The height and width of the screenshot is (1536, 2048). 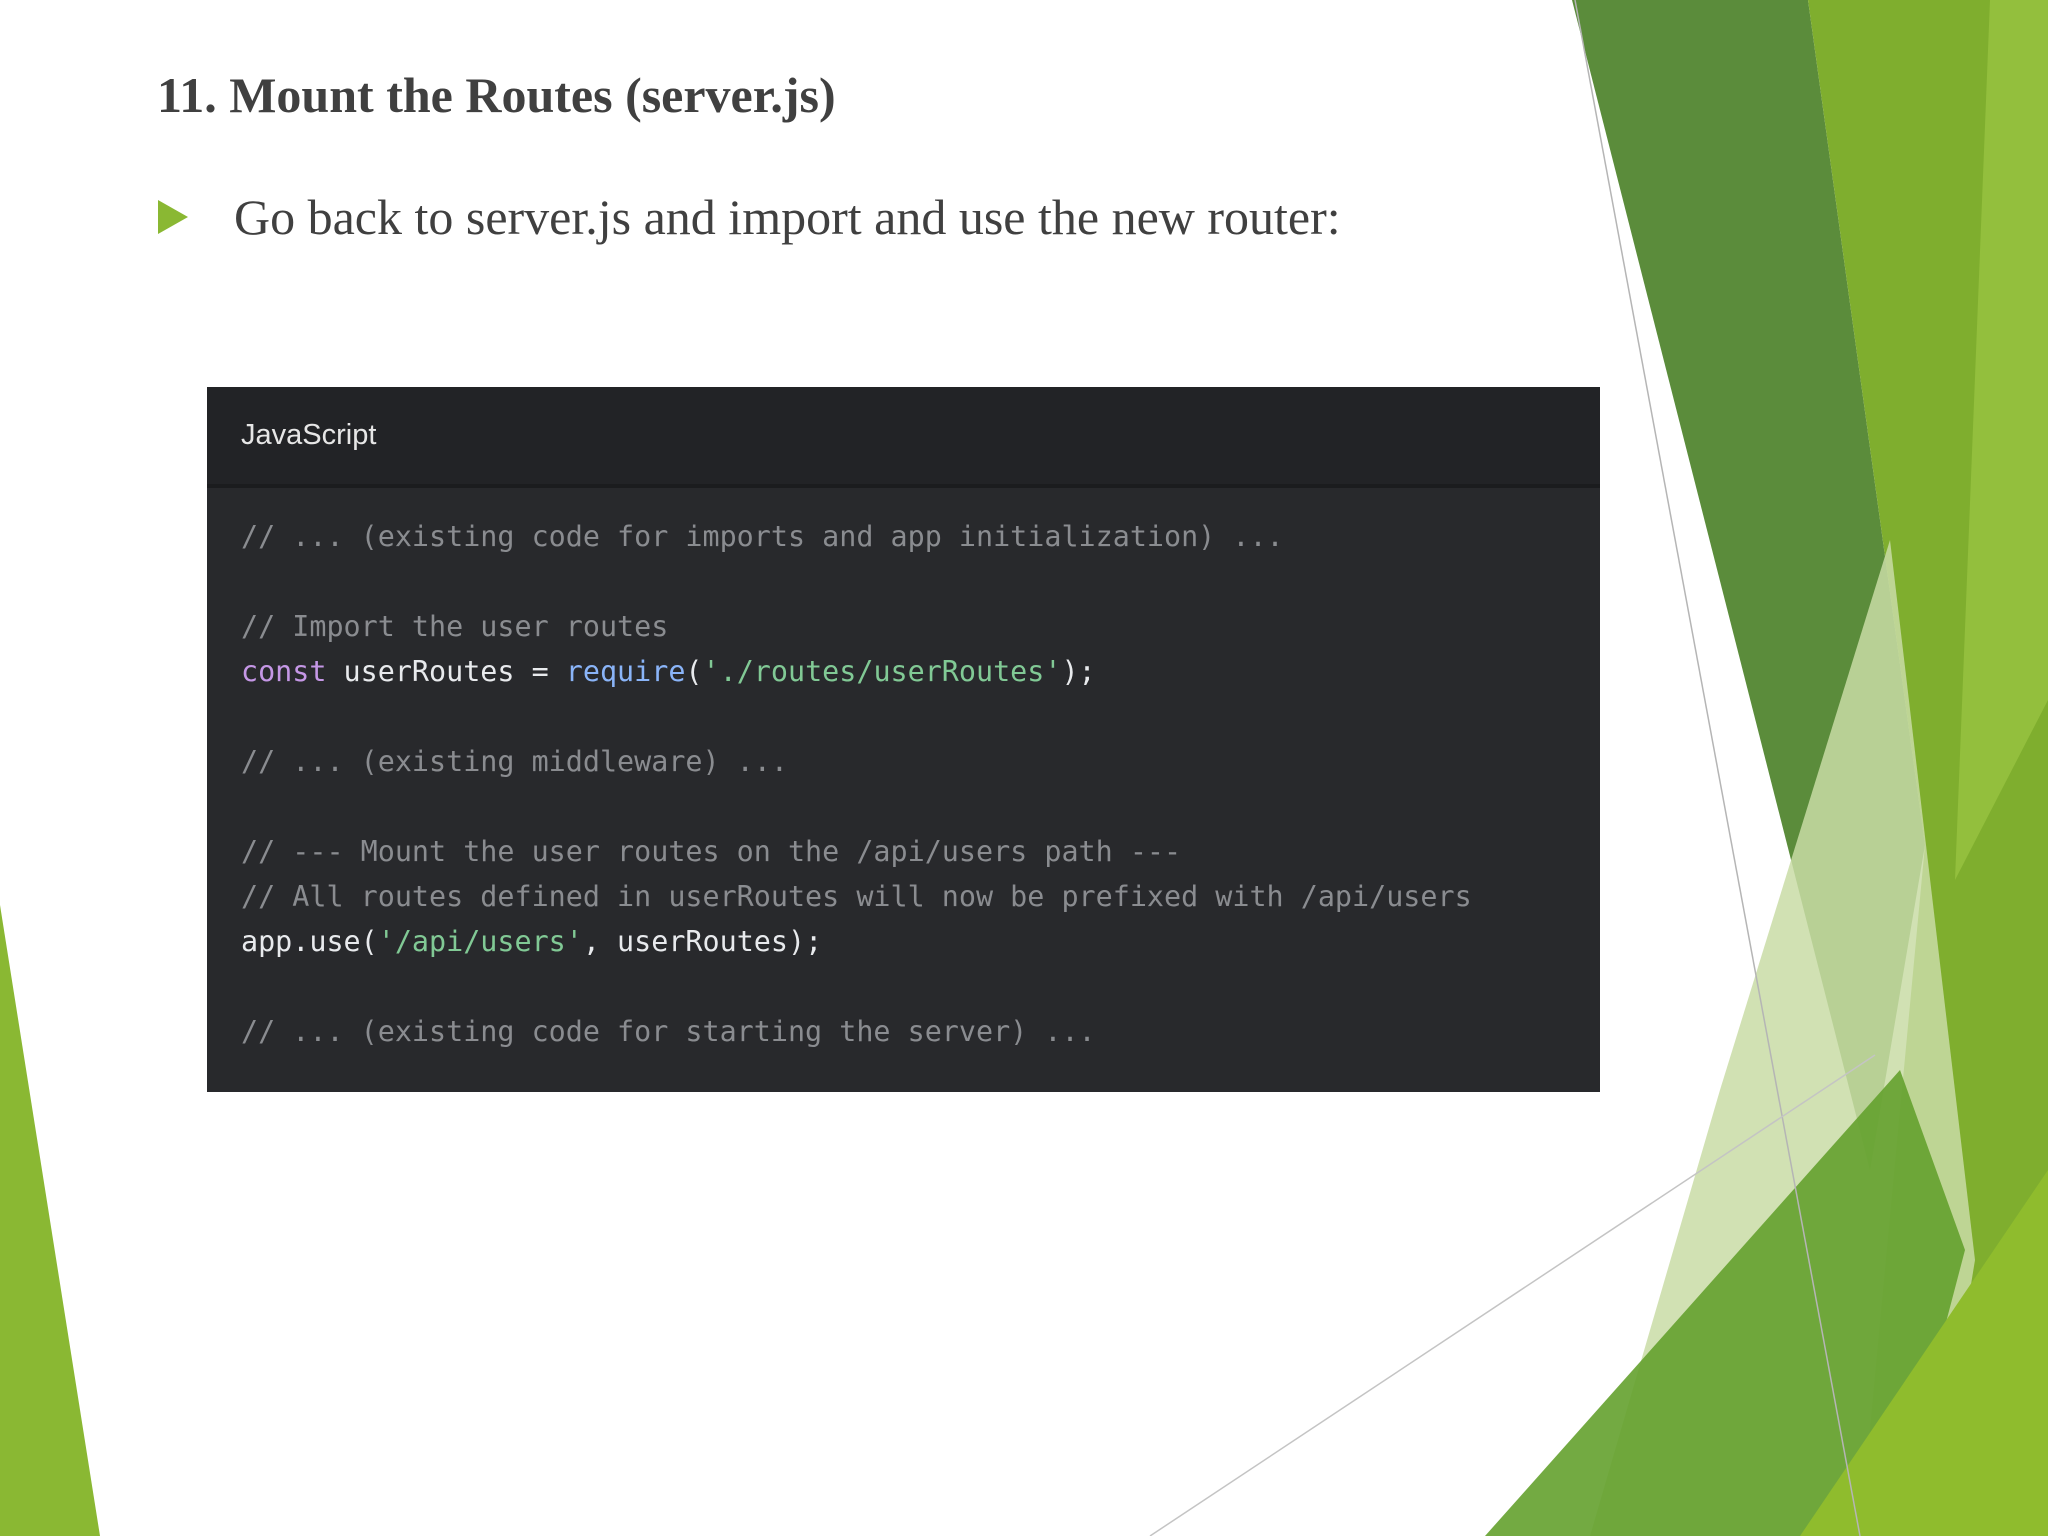 What do you see at coordinates (480, 941) in the screenshot?
I see `code-token-string: '/api/users'` at bounding box center [480, 941].